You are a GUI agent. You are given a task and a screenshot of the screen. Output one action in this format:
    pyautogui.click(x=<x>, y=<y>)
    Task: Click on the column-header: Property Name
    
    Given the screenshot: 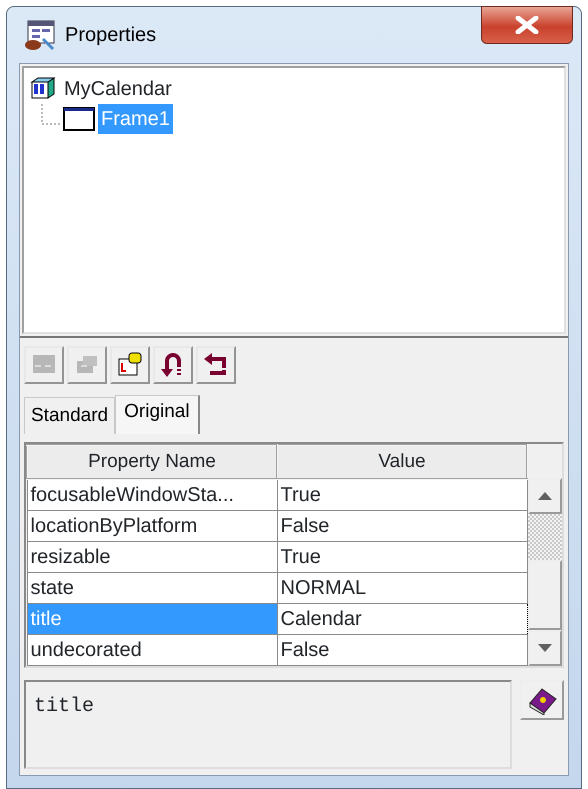 What is the action you would take?
    pyautogui.click(x=152, y=462)
    